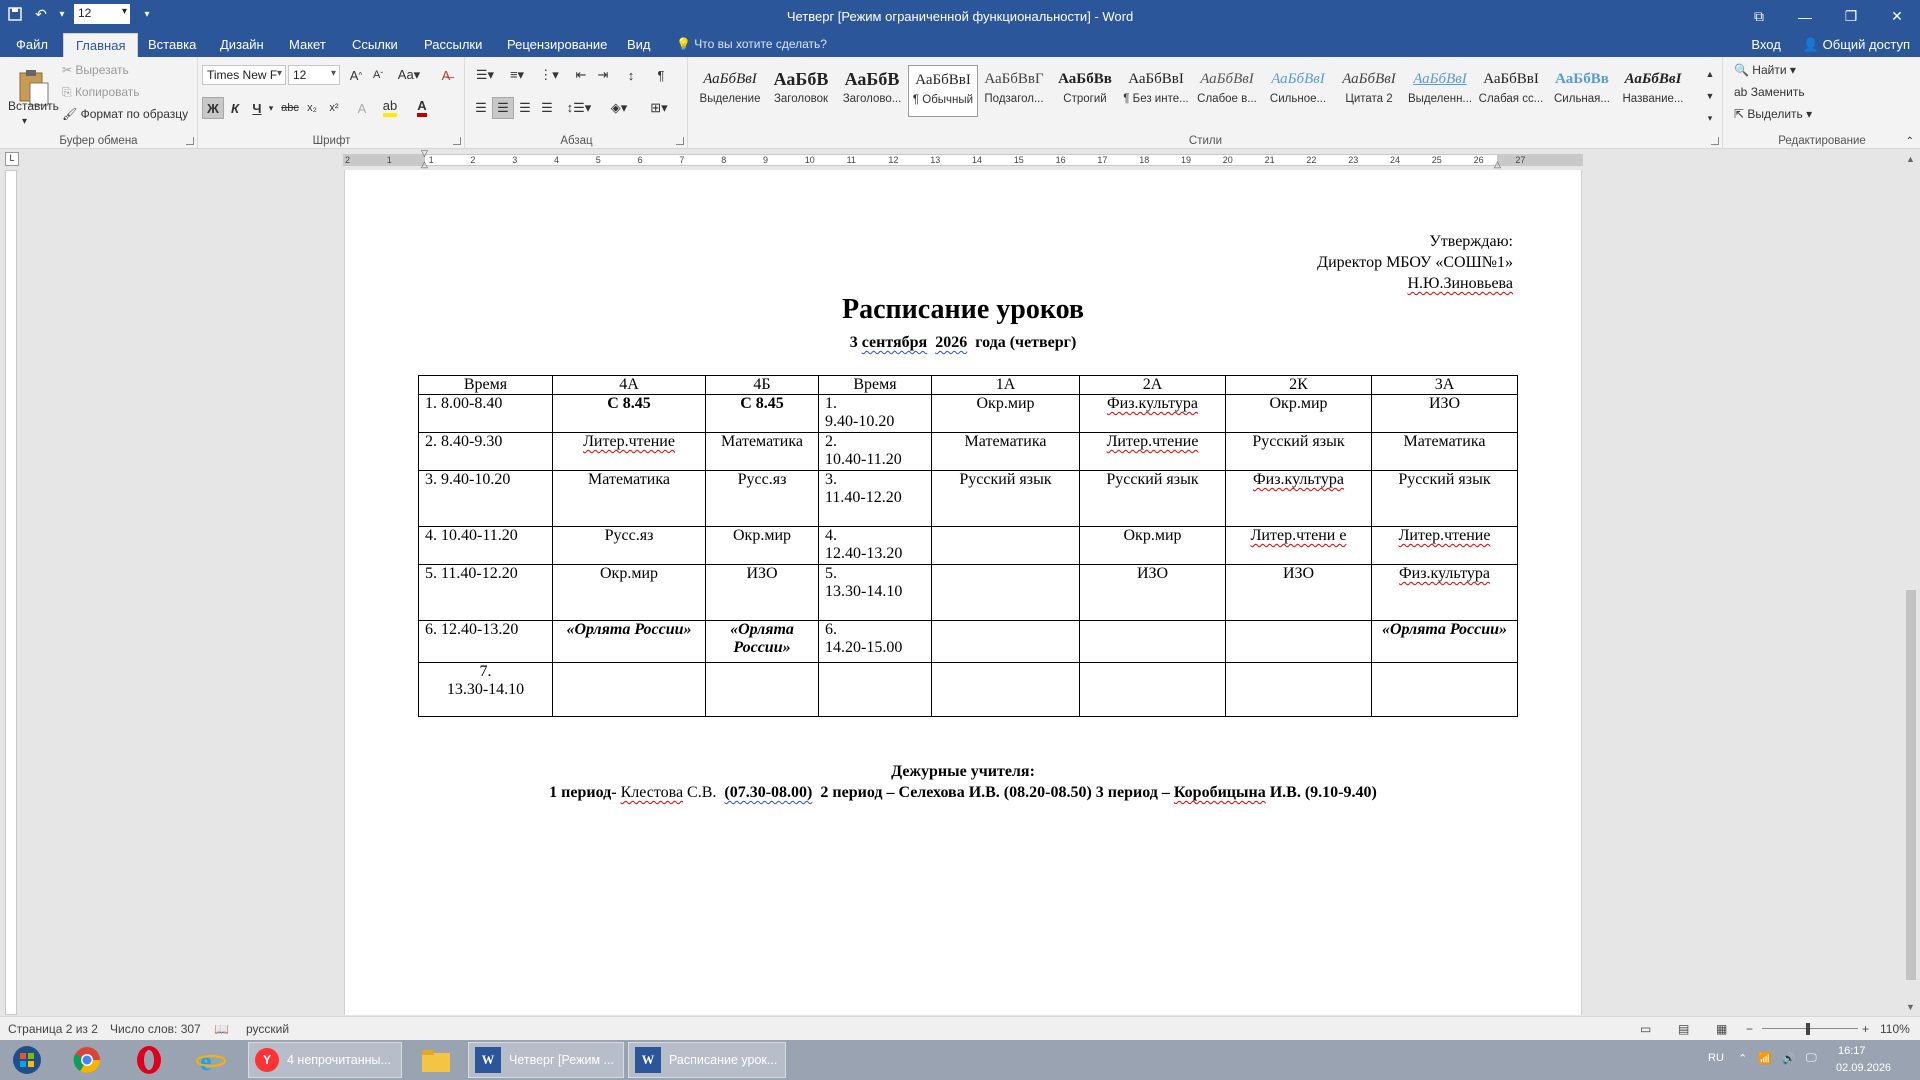  Describe the element at coordinates (1910, 141) in the screenshot. I see `collapse-ribbon-icon: ⌃` at that location.